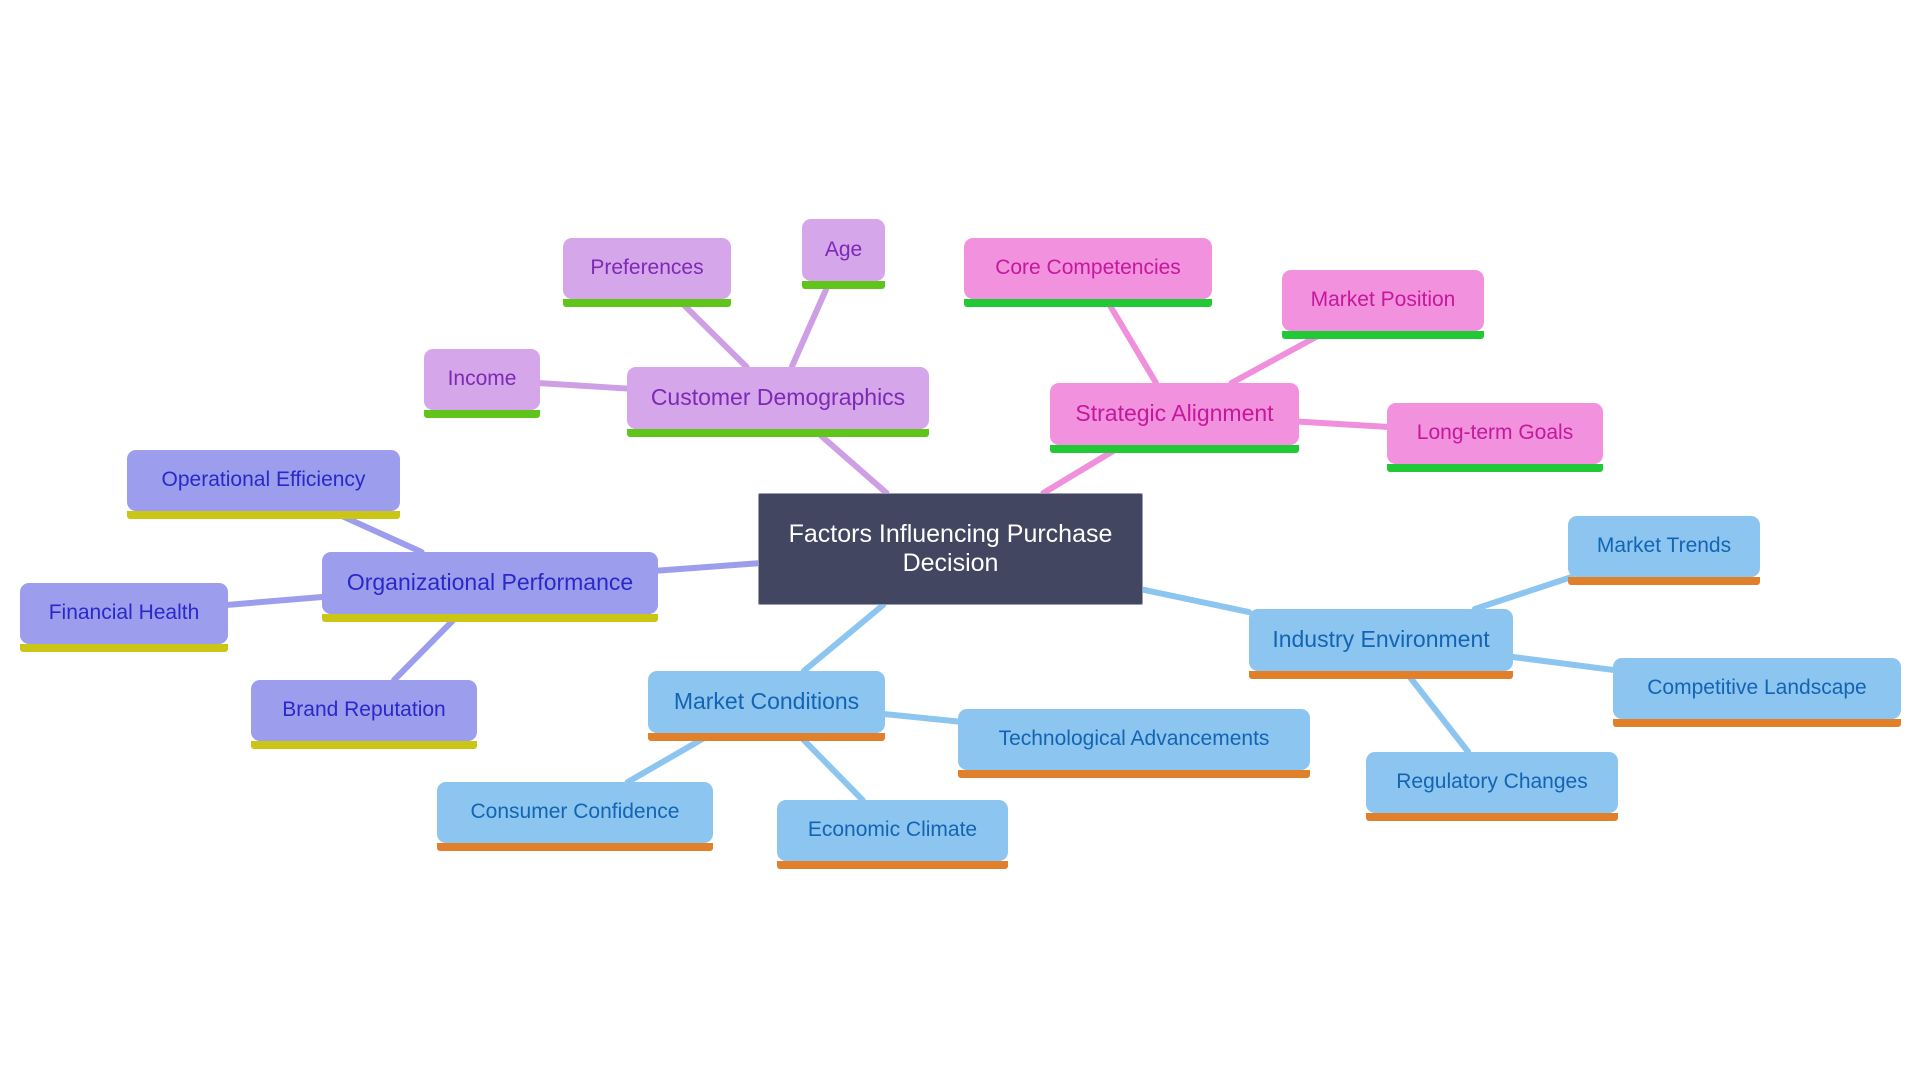 The width and height of the screenshot is (1920, 1080). I want to click on mindmap-node-financial-health: Financial Health, so click(124, 617).